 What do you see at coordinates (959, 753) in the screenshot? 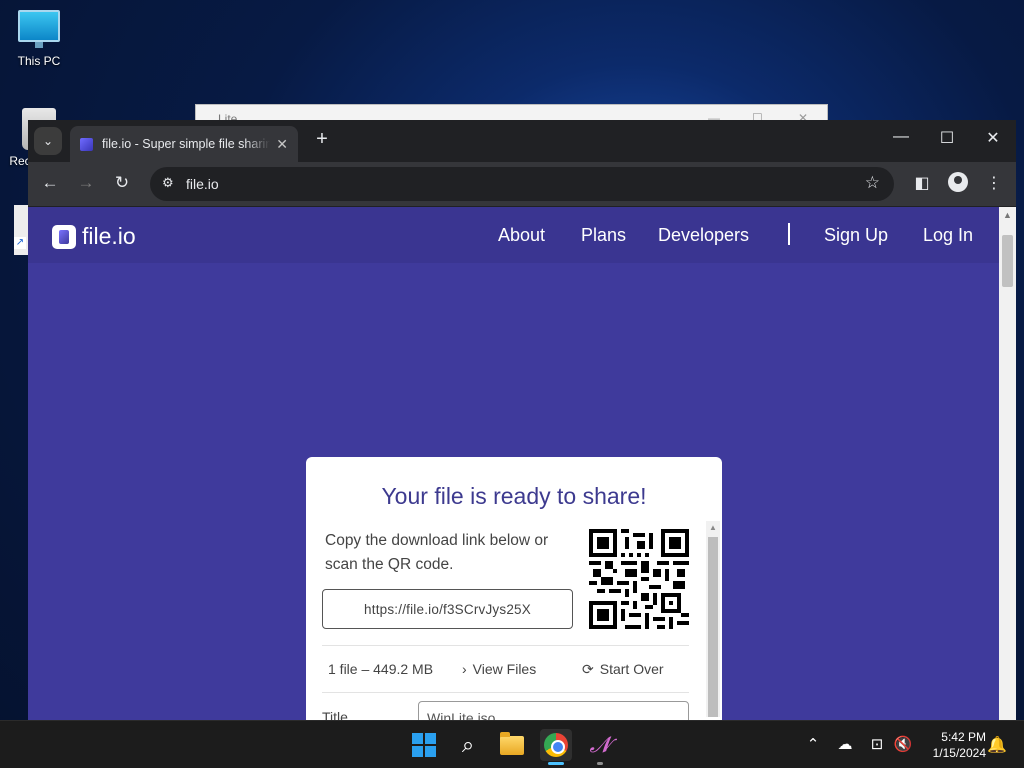
I see `clock-date: 1/15/2024` at bounding box center [959, 753].